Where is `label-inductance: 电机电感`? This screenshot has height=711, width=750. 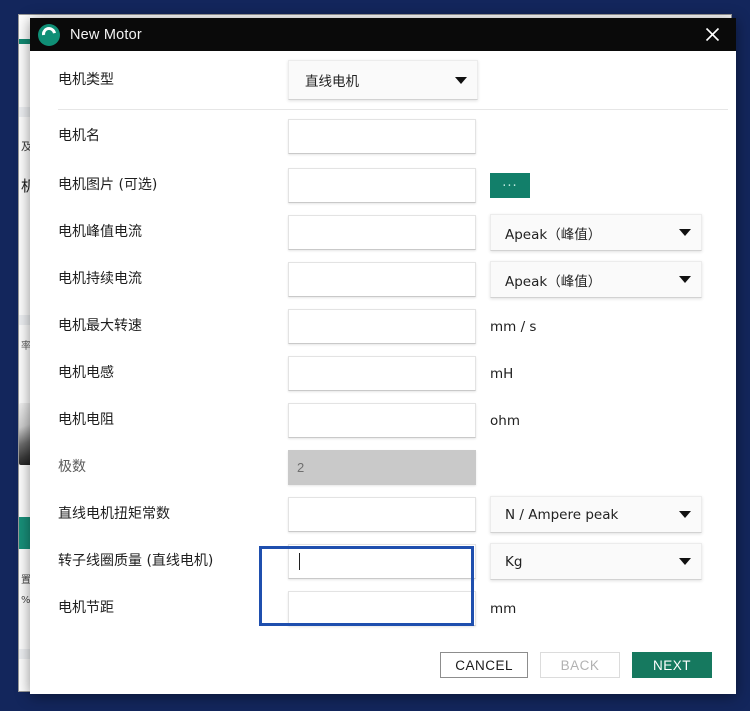 label-inductance: 电机电感 is located at coordinates (86, 373).